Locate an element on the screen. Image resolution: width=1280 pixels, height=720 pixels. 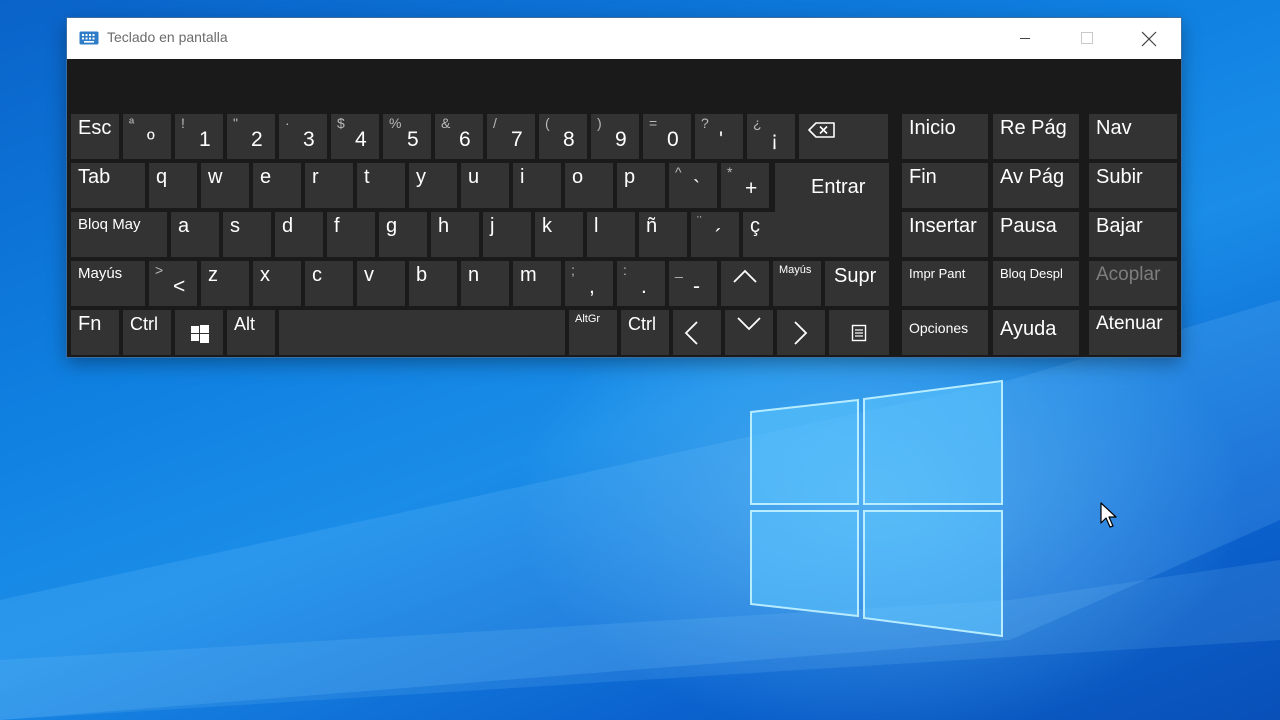
key-delete: Supr is located at coordinates (857, 283).